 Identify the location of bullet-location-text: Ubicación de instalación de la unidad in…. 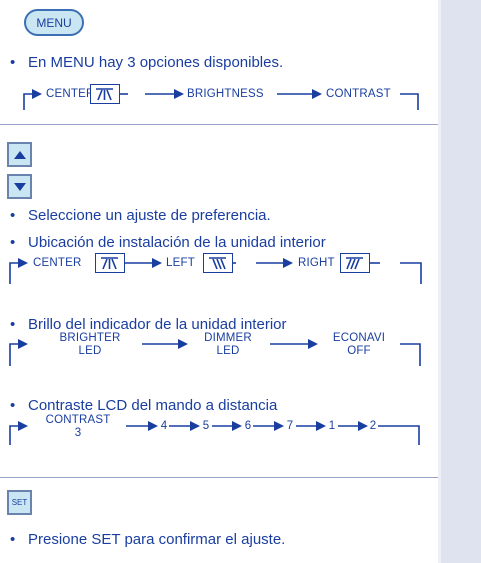
(177, 242).